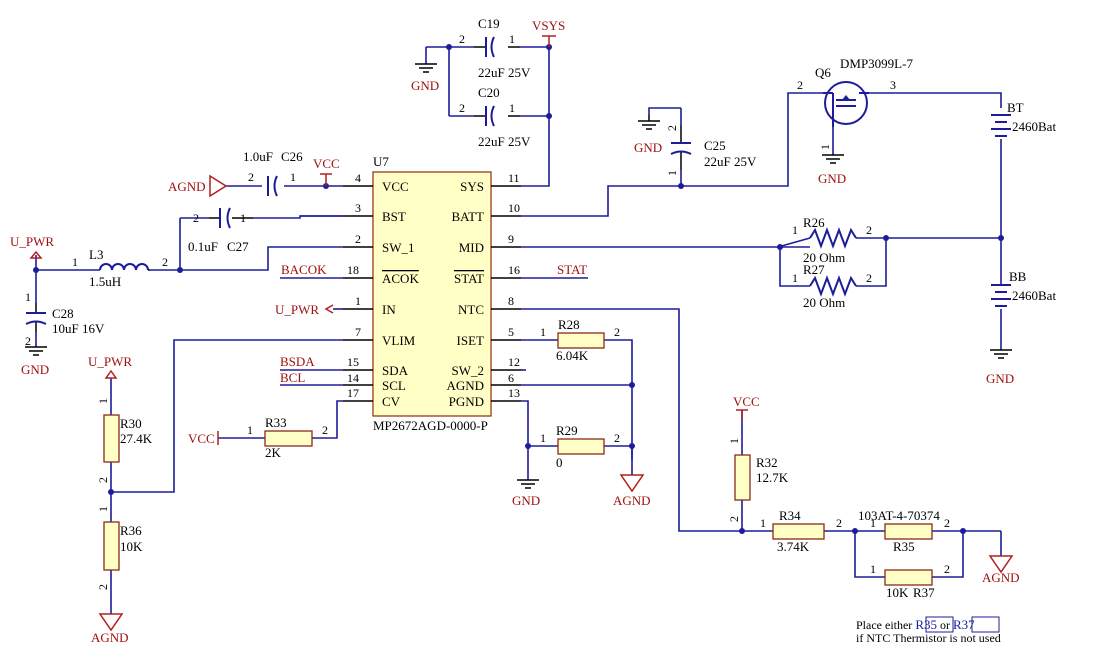 This screenshot has height=655, width=1098. Describe the element at coordinates (326, 171) in the screenshot. I see `vcc-port: VCC` at that location.